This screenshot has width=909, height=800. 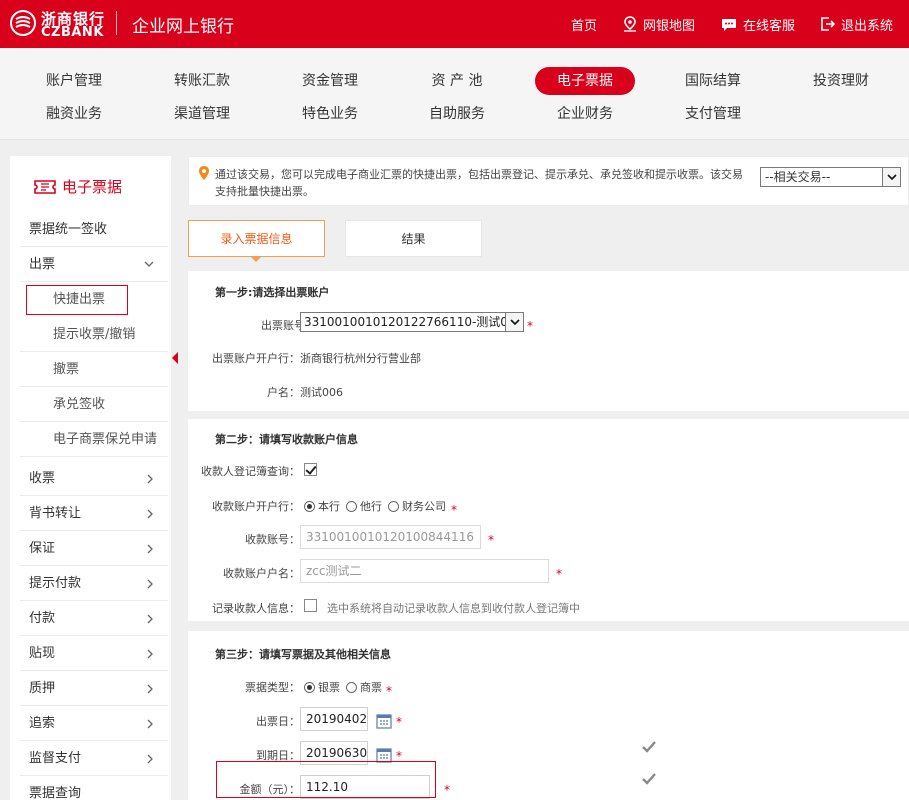 I want to click on sidebar-item-issue: 出票, so click(x=94, y=264).